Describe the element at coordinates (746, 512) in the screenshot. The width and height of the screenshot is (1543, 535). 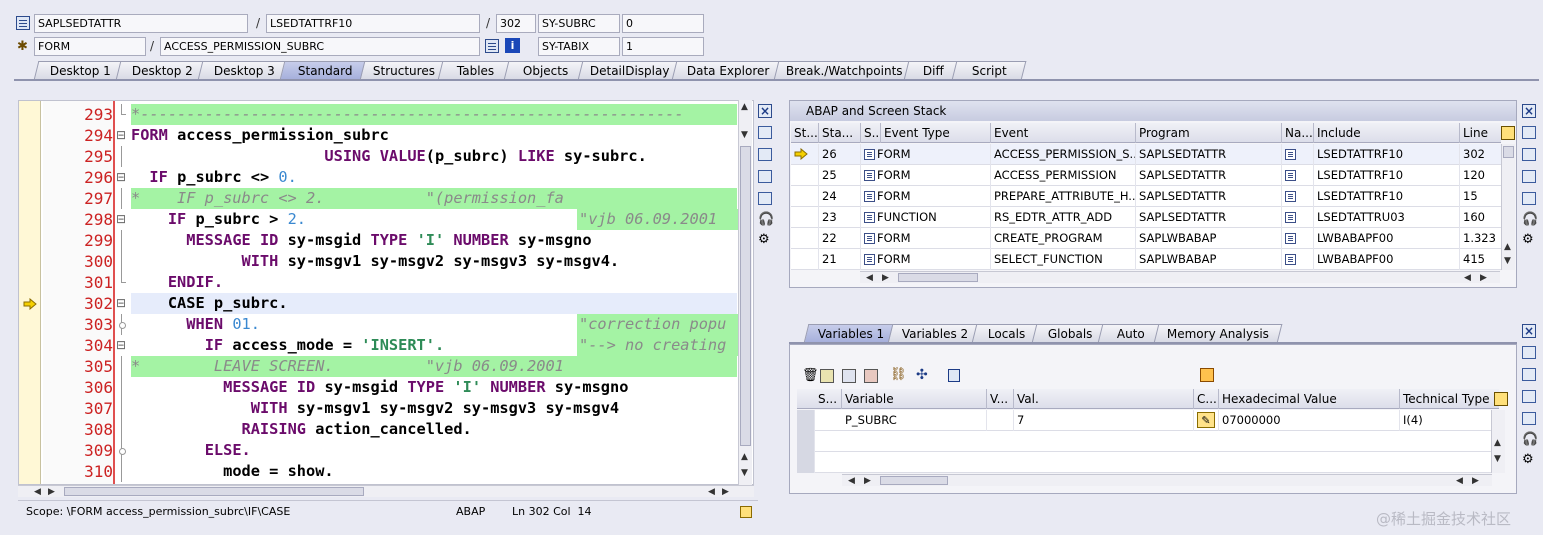
I see `note-icon` at that location.